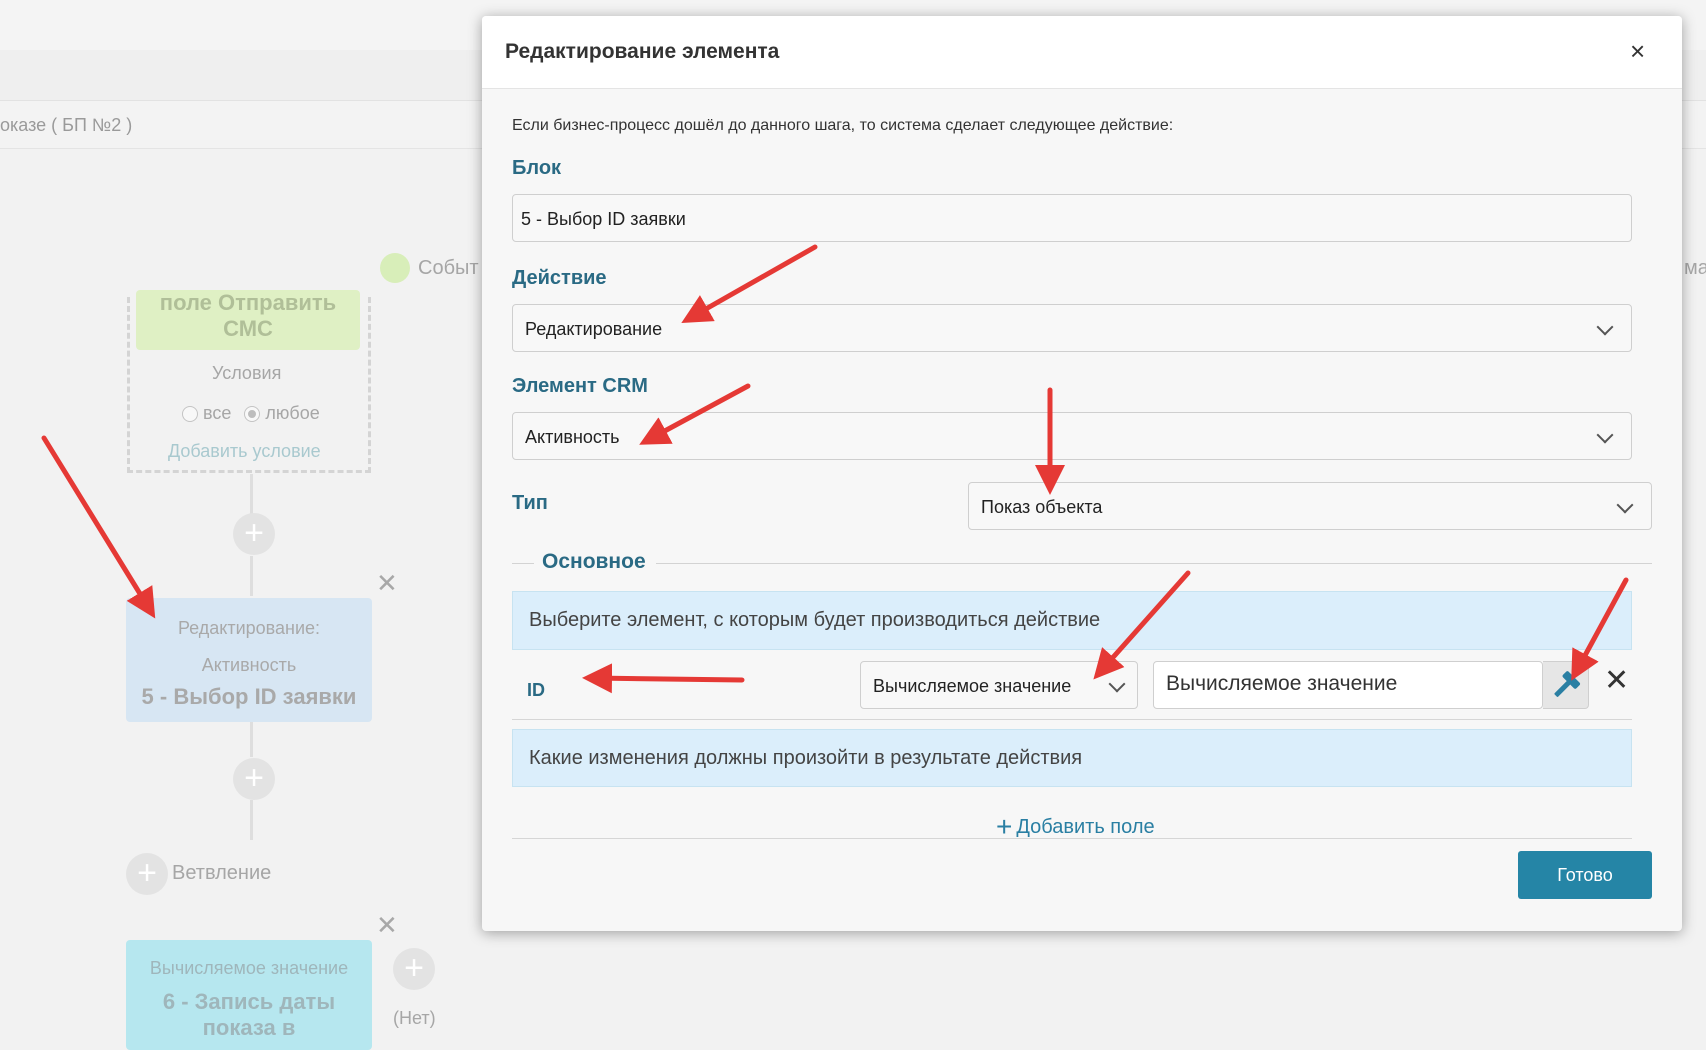  I want to click on modal-title: Редактирование элемента, so click(642, 51).